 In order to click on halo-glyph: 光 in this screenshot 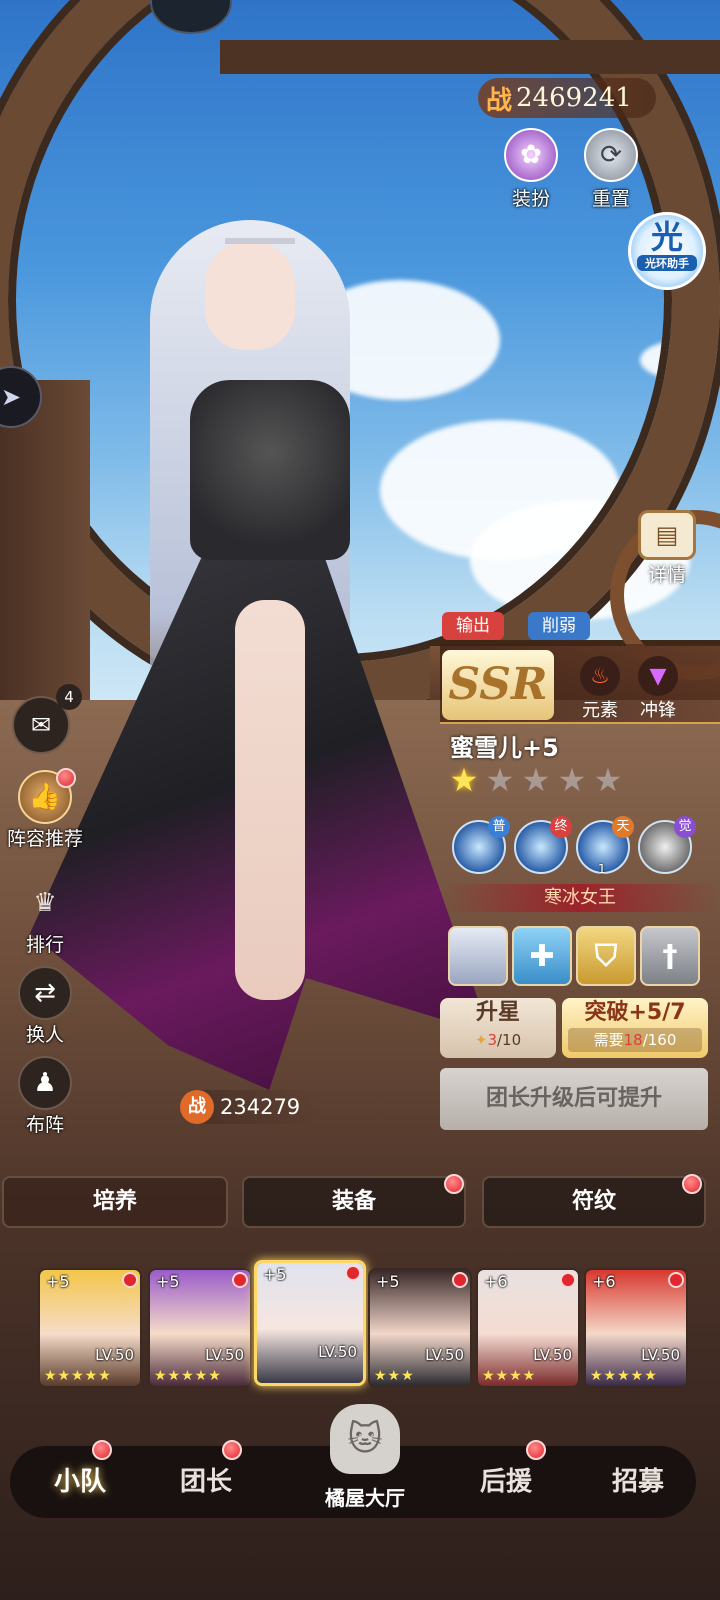, I will do `click(666, 237)`.